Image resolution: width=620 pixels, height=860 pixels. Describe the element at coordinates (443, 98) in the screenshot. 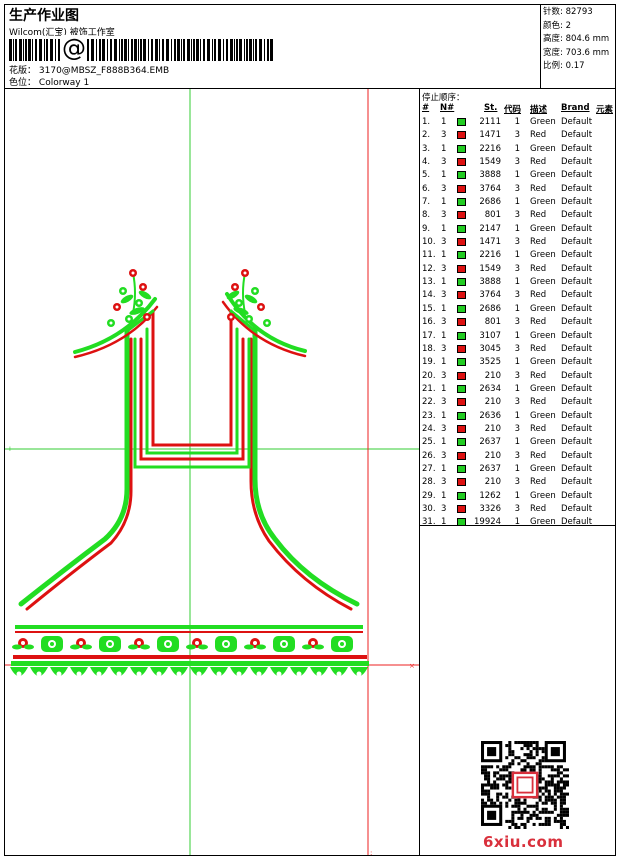

I see `stop-sequence-title: 停止顺序：` at that location.